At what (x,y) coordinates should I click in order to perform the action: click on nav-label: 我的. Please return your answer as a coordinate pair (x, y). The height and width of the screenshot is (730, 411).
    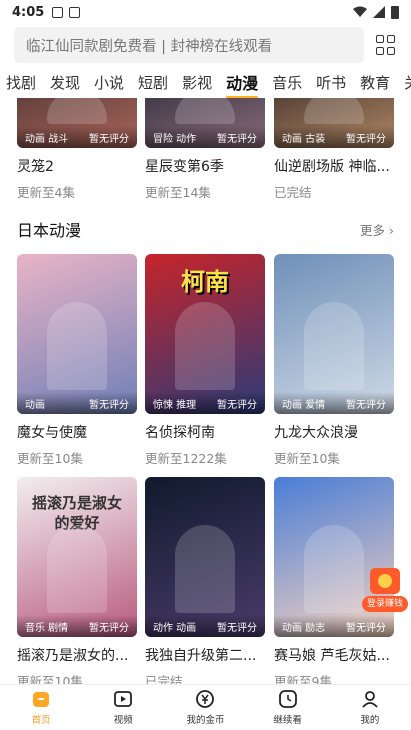
    Looking at the image, I should click on (370, 720).